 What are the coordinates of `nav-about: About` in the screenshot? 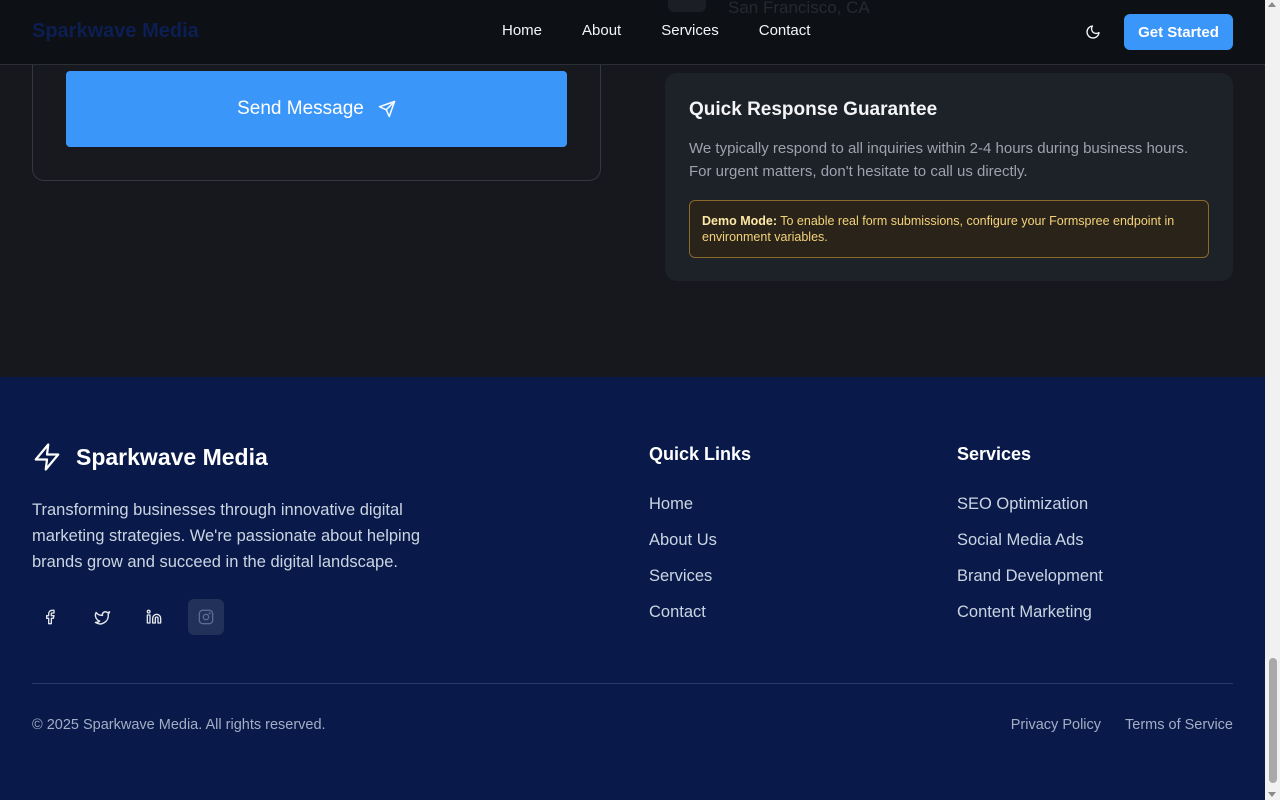 It's located at (601, 30).